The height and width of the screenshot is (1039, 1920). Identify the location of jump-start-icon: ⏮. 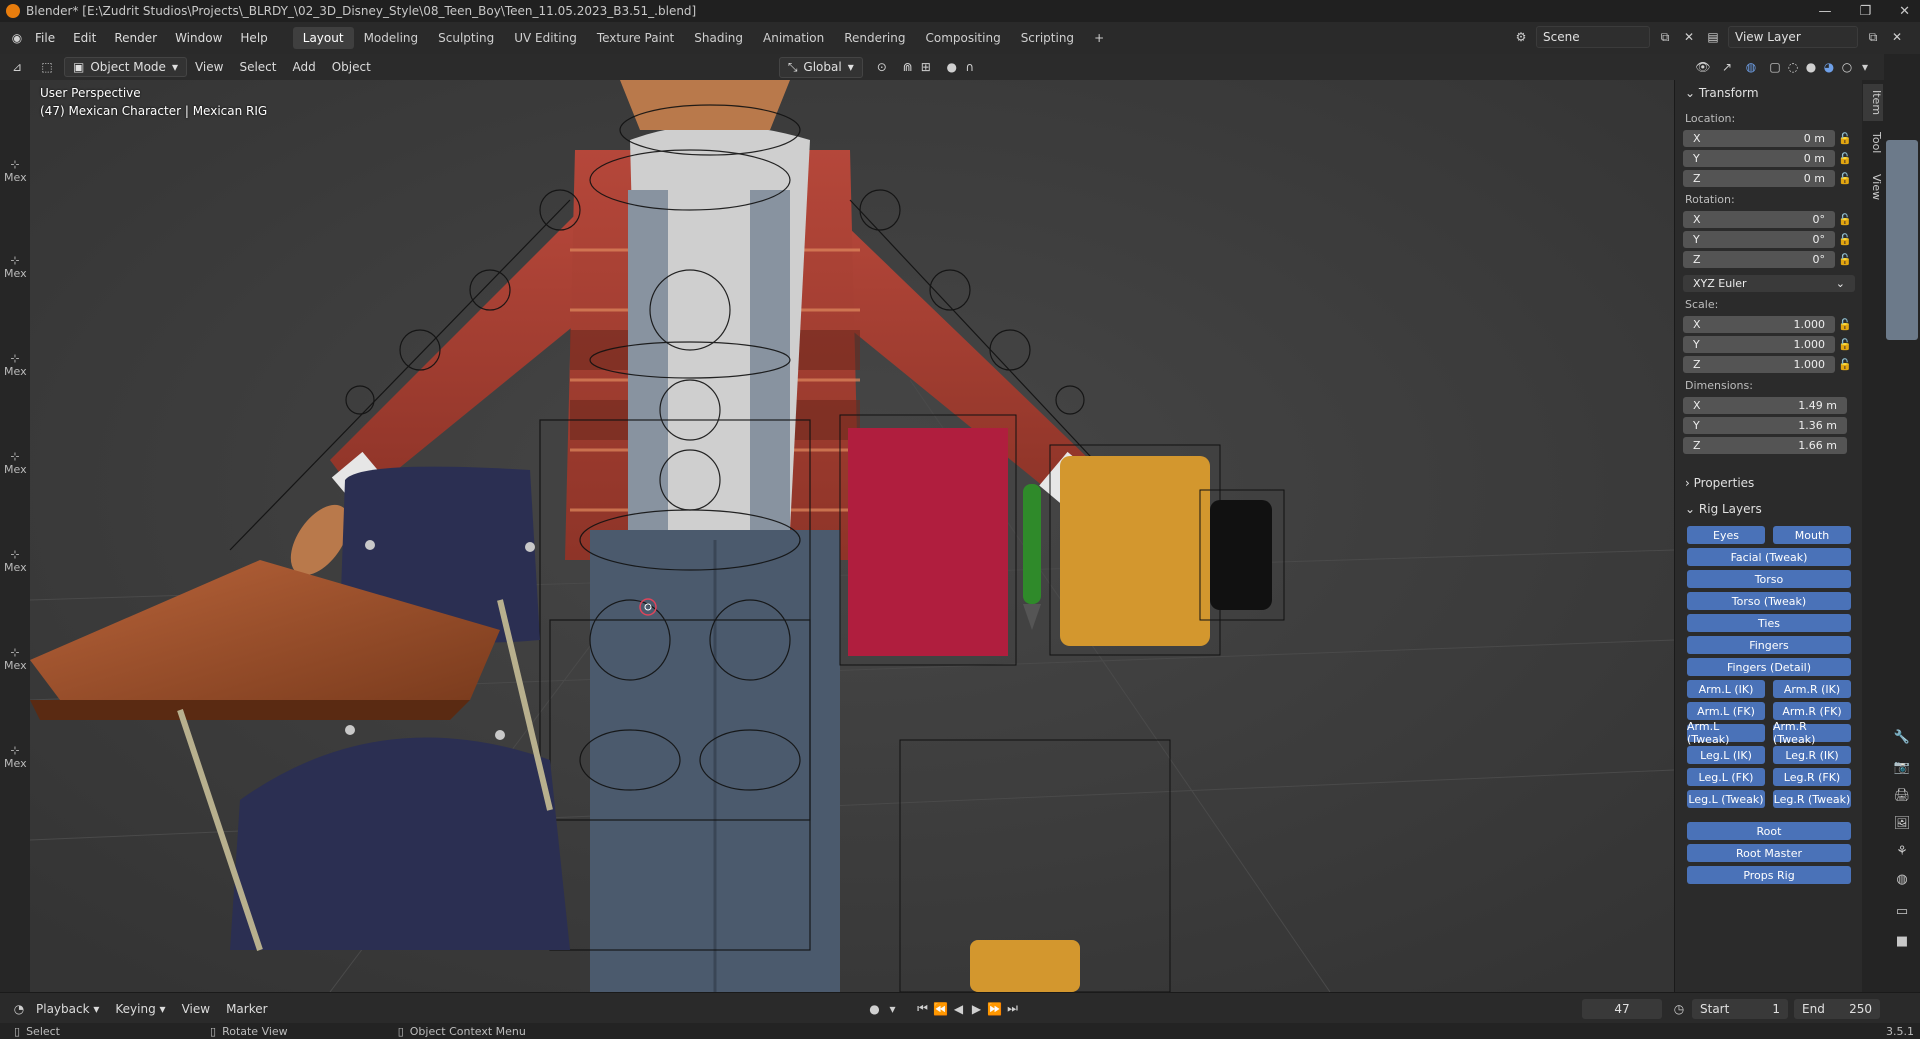
(923, 1009).